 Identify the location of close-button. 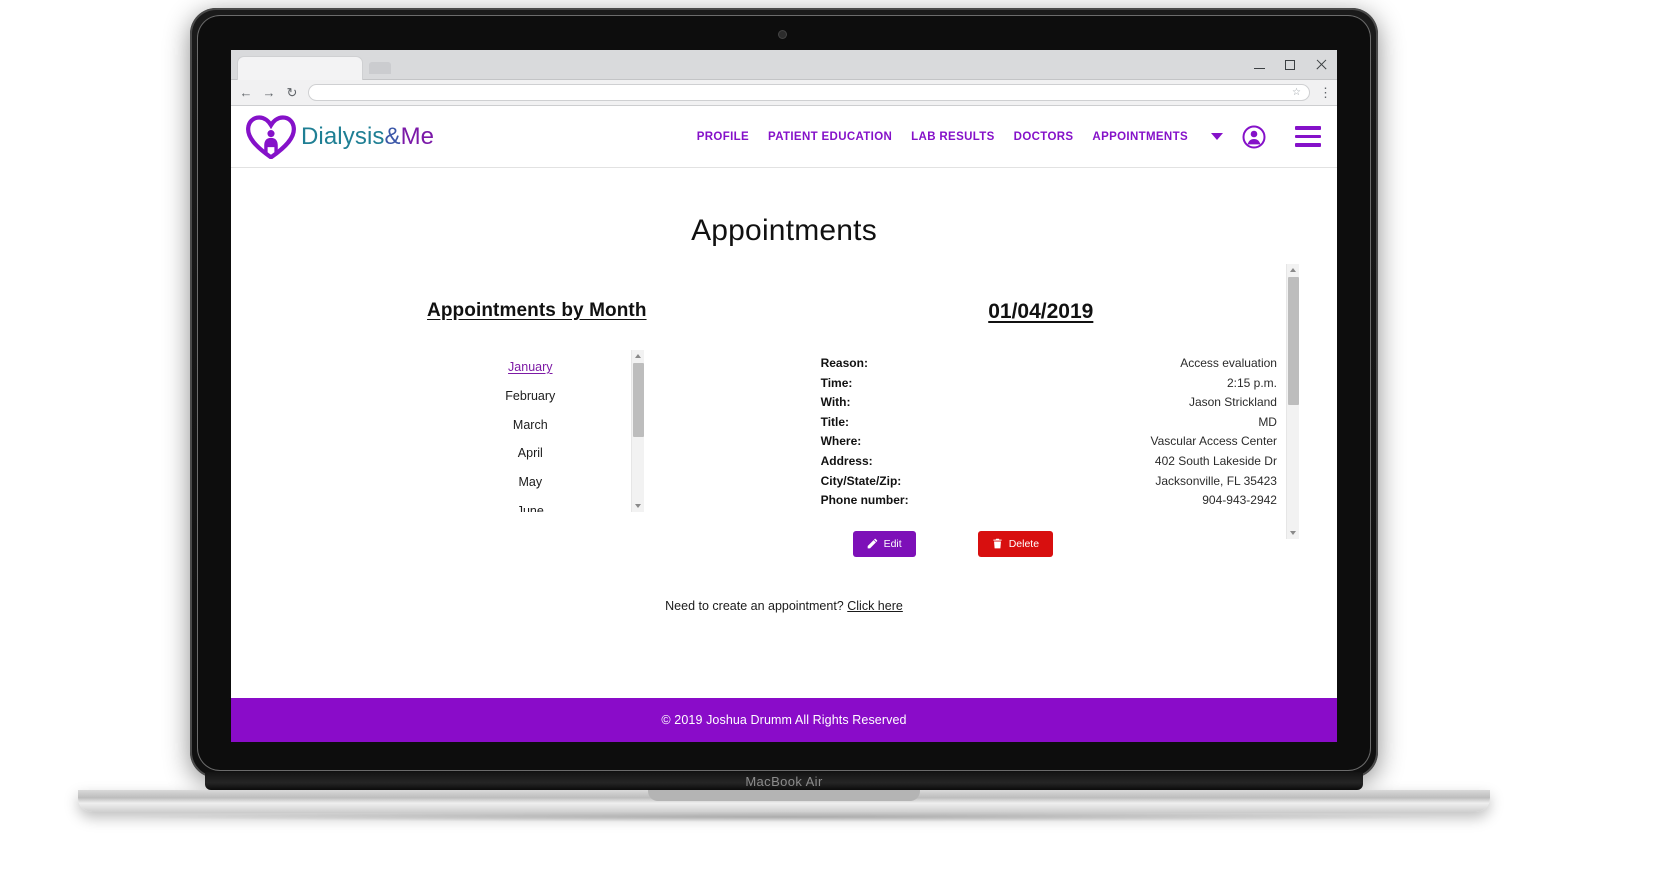
(1321, 65).